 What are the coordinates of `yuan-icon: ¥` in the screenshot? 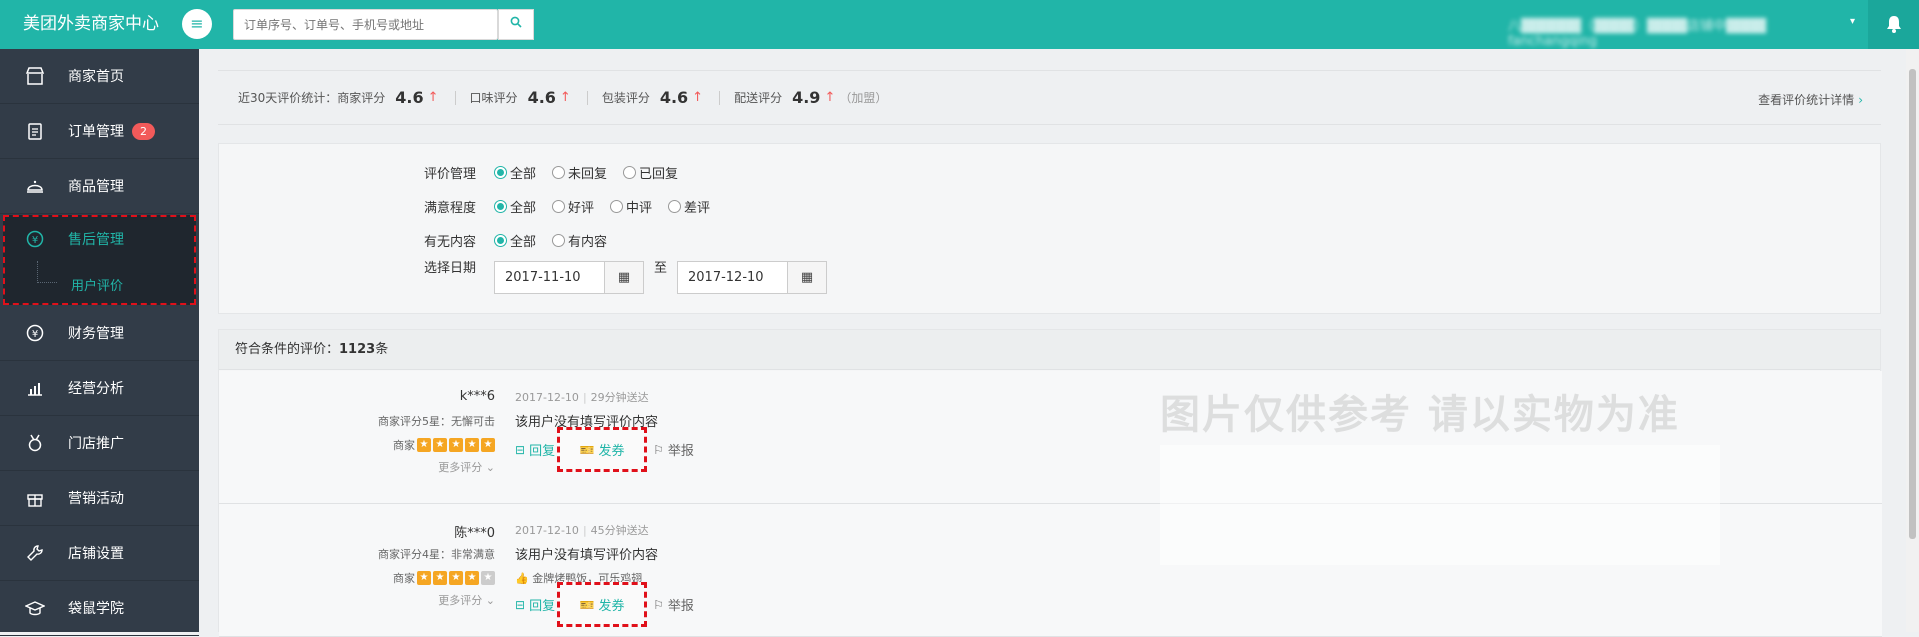 It's located at (35, 333).